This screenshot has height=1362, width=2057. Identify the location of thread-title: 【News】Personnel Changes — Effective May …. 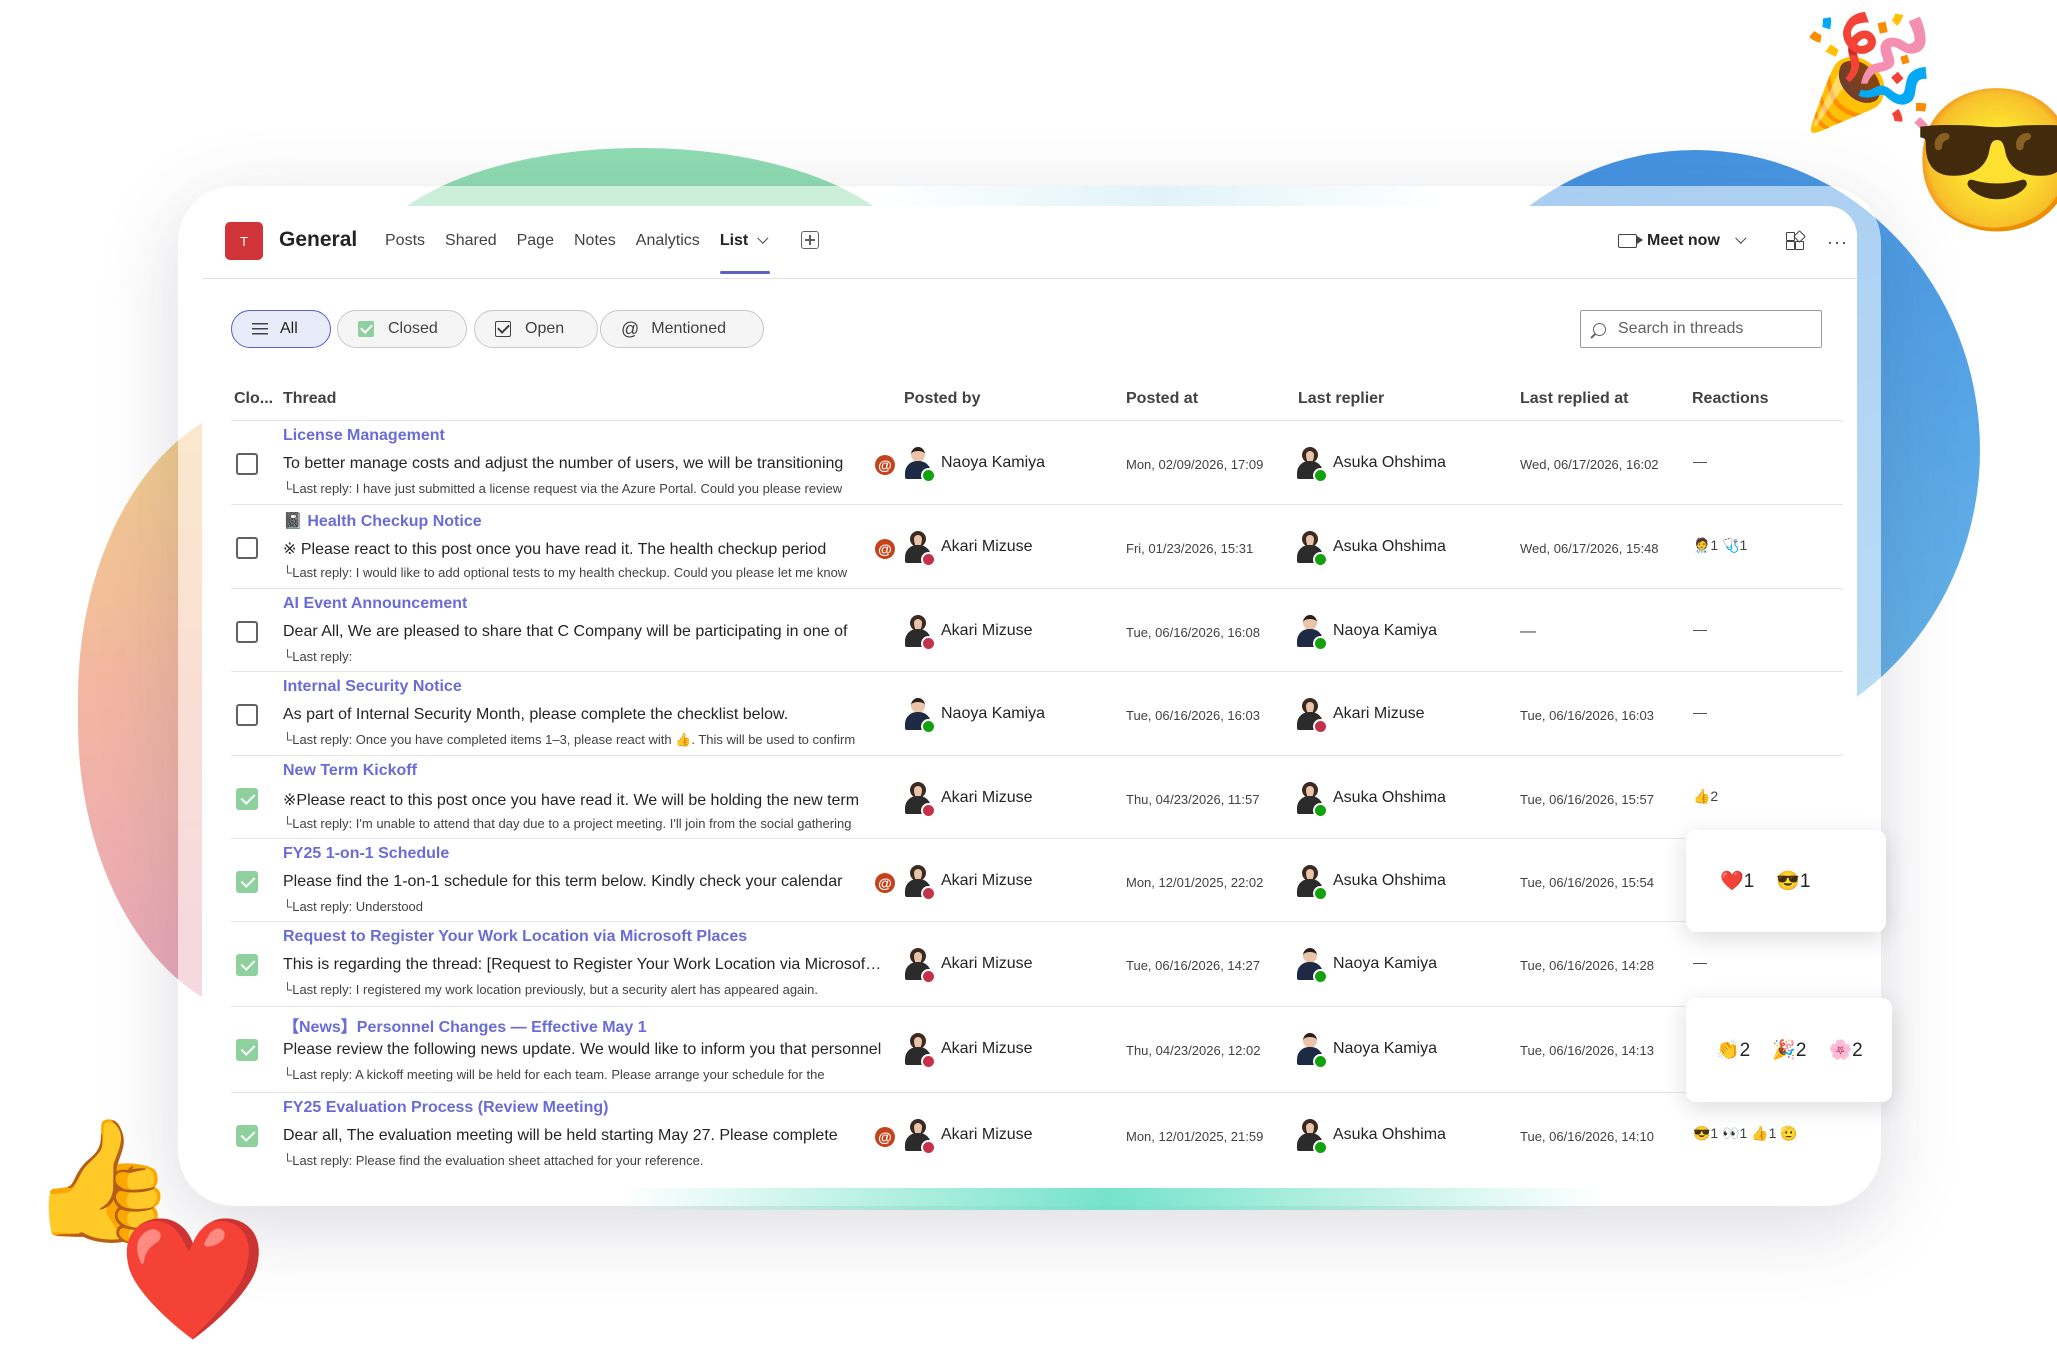
(465, 1025).